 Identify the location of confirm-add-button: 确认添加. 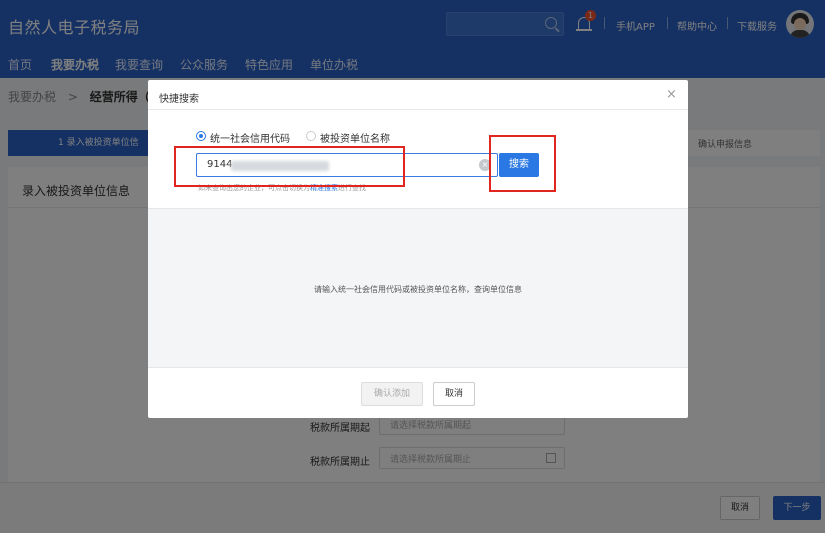
(392, 394).